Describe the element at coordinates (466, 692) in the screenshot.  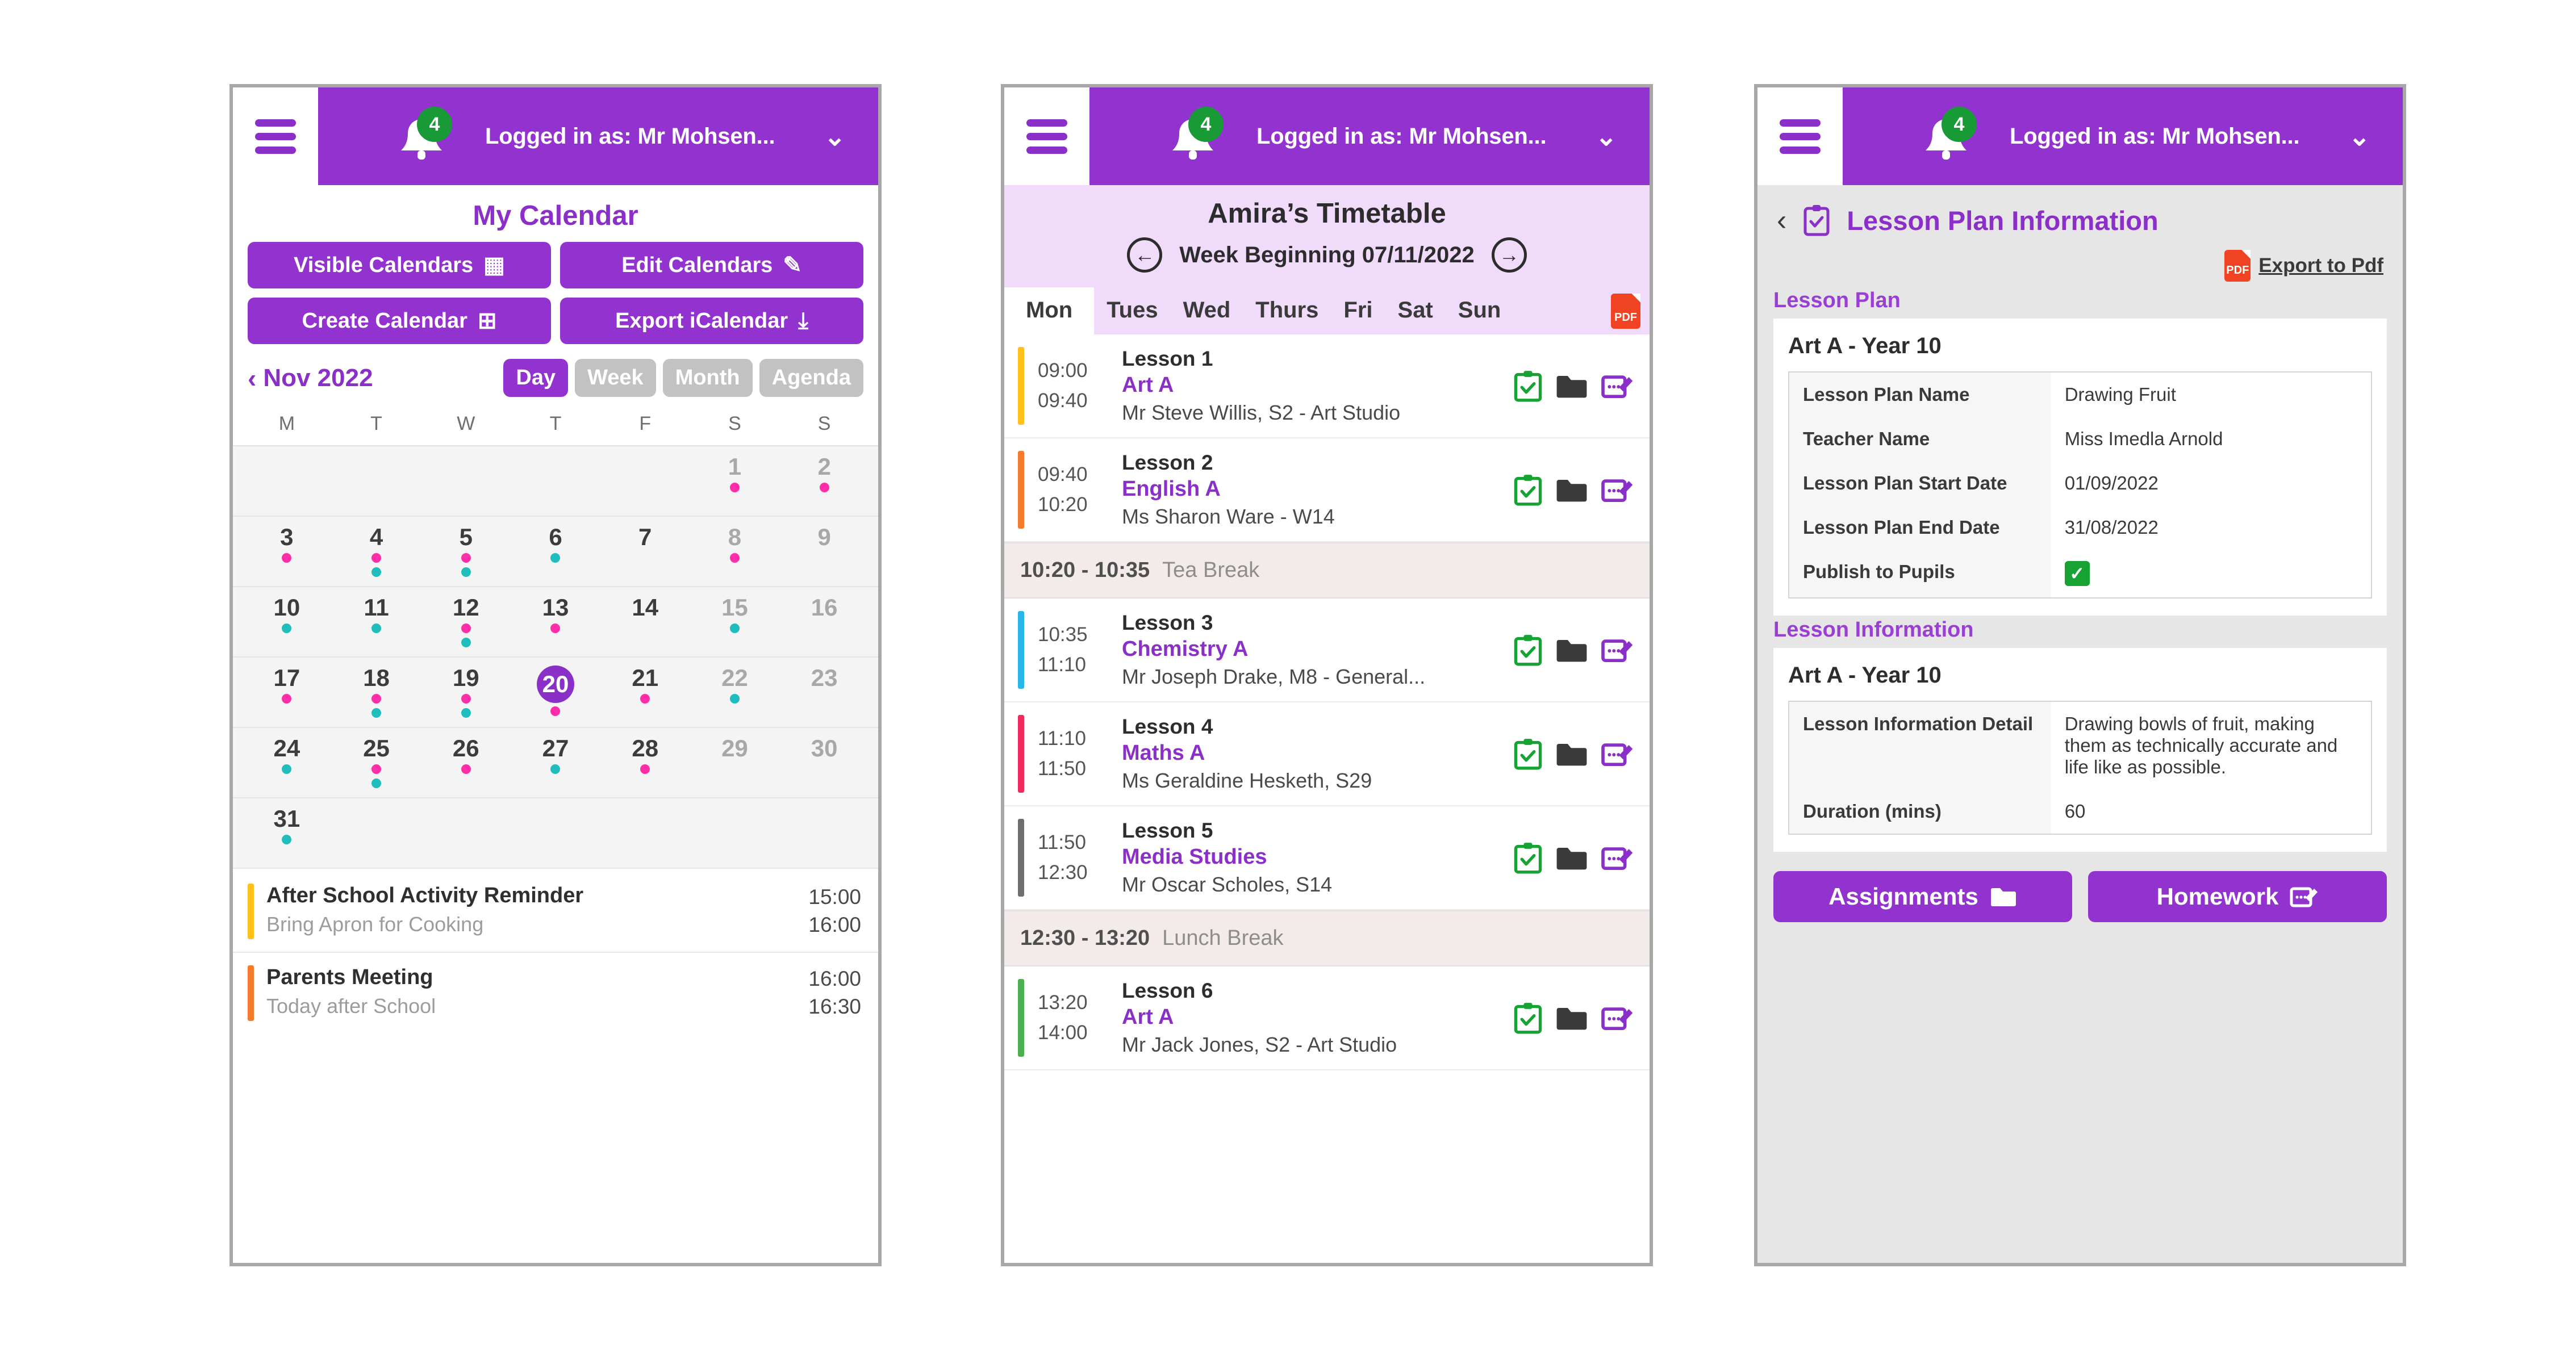
I see `calendar-day-cell: 19` at that location.